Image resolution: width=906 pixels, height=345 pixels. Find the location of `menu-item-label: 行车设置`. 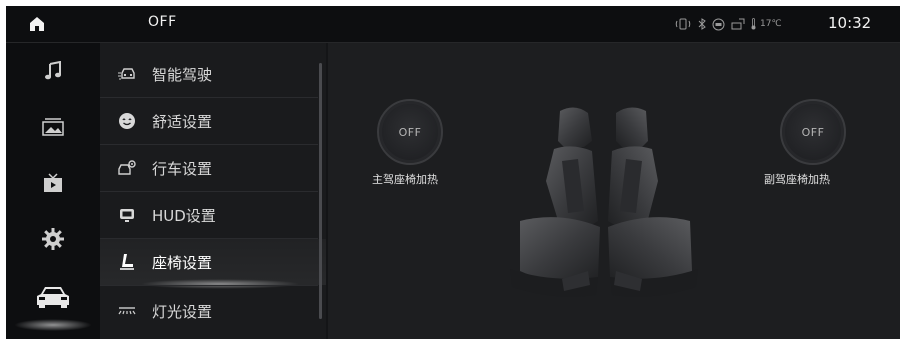

menu-item-label: 行车设置 is located at coordinates (182, 169).